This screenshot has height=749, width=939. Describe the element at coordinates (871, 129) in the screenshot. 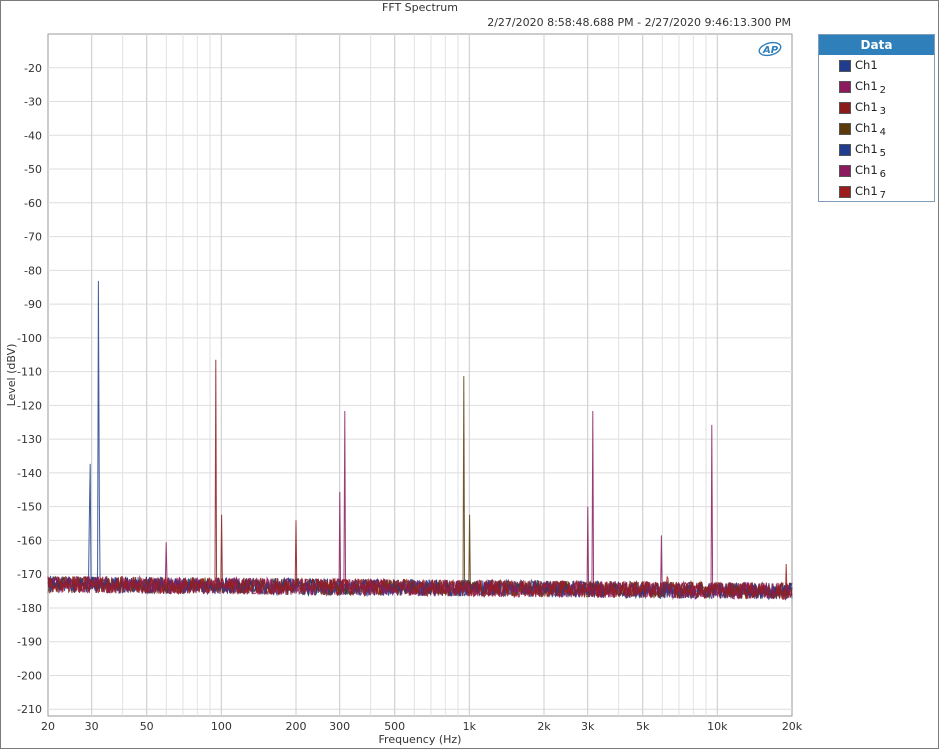

I see `legend-label: Ch1 4` at that location.